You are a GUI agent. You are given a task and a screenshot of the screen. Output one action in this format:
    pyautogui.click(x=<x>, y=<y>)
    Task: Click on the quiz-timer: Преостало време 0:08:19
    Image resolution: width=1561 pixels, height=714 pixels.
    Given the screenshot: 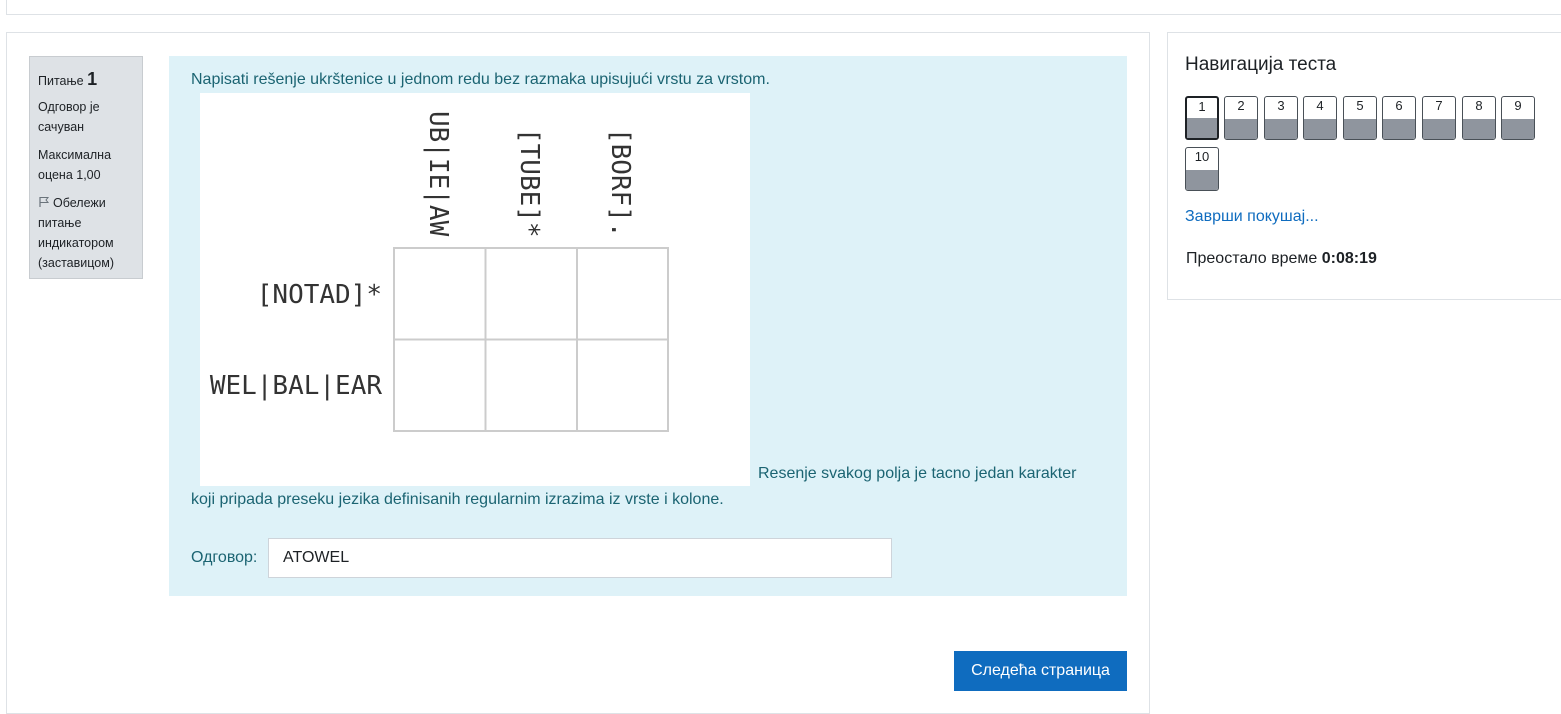 What is the action you would take?
    pyautogui.click(x=1281, y=259)
    